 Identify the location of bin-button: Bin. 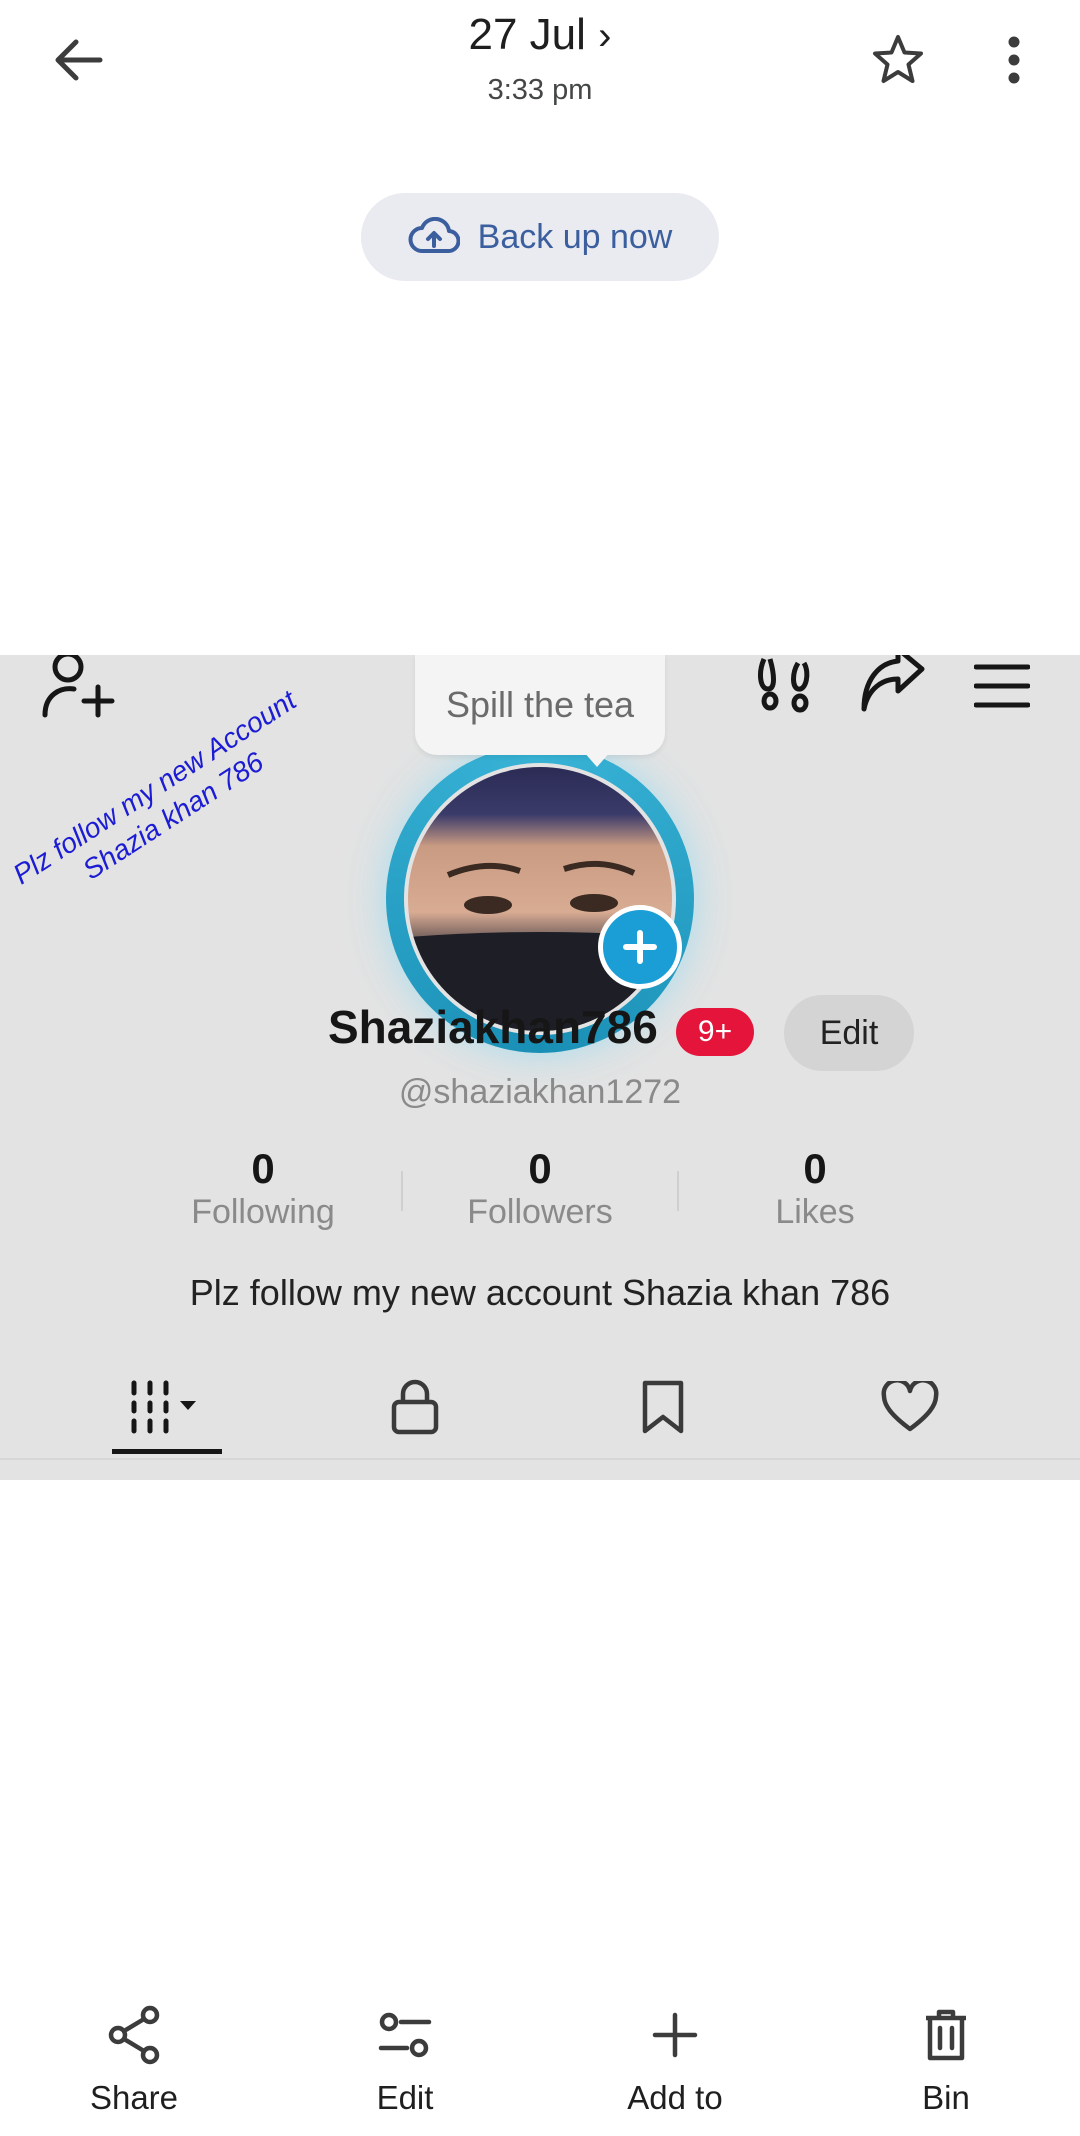
(946, 2056).